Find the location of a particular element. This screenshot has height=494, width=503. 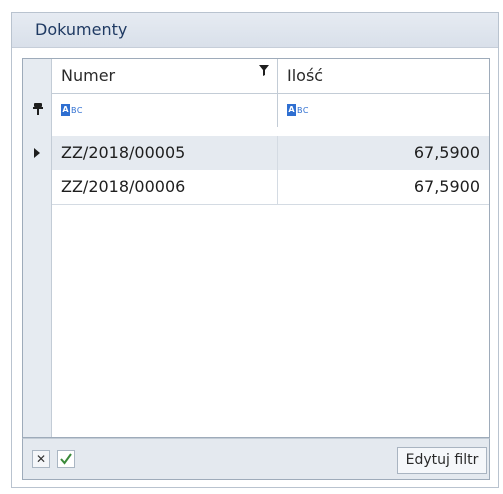

panel-header: Dokumenty is located at coordinates (255, 30).